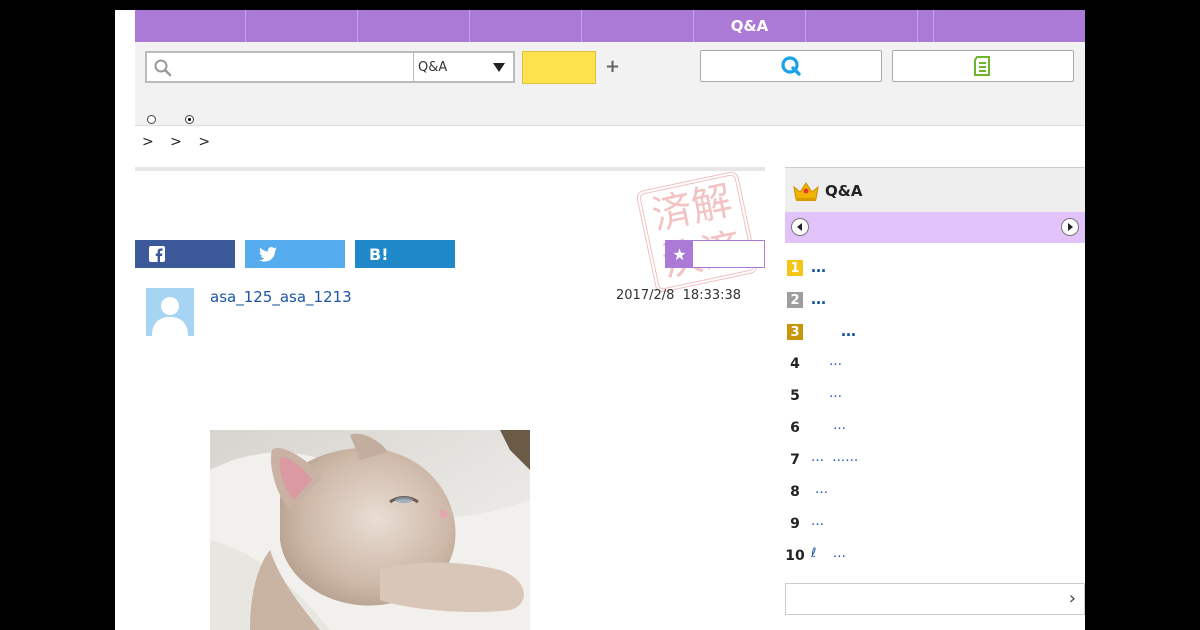 Image resolution: width=1200 pixels, height=630 pixels. Describe the element at coordinates (935, 190) in the screenshot. I see `ranking-header: Q&A` at that location.